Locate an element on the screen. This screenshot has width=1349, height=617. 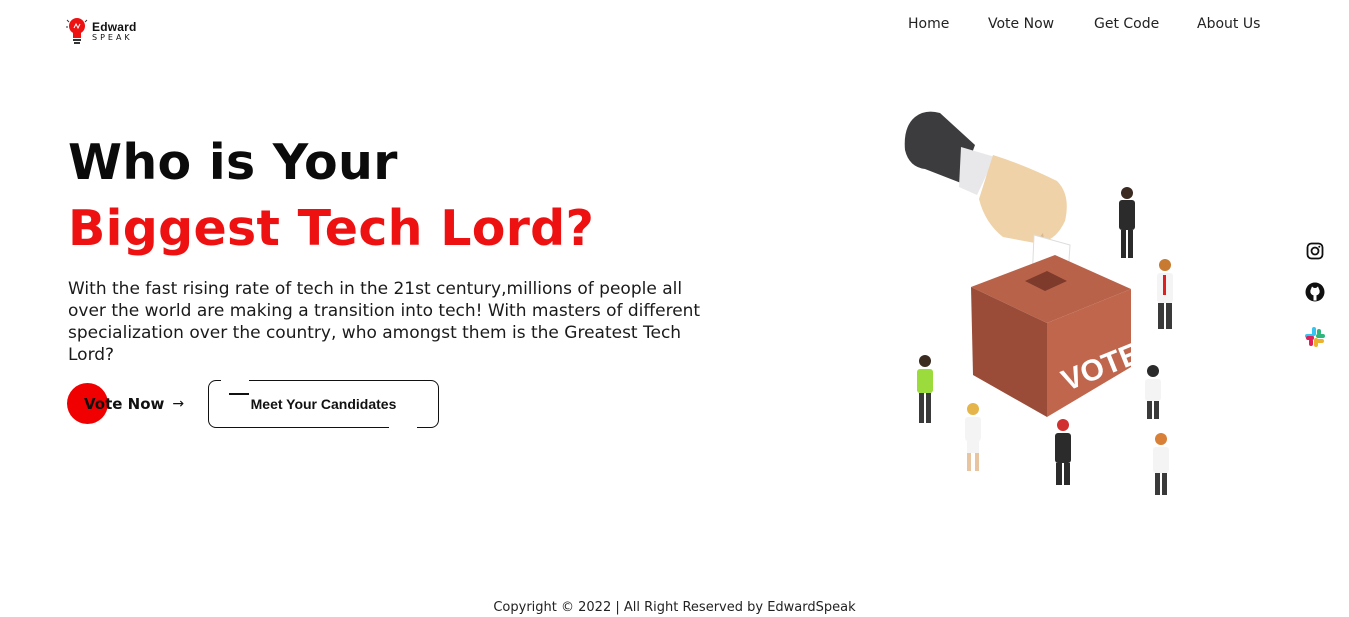
nav-about-us: About Us is located at coordinates (1228, 24).